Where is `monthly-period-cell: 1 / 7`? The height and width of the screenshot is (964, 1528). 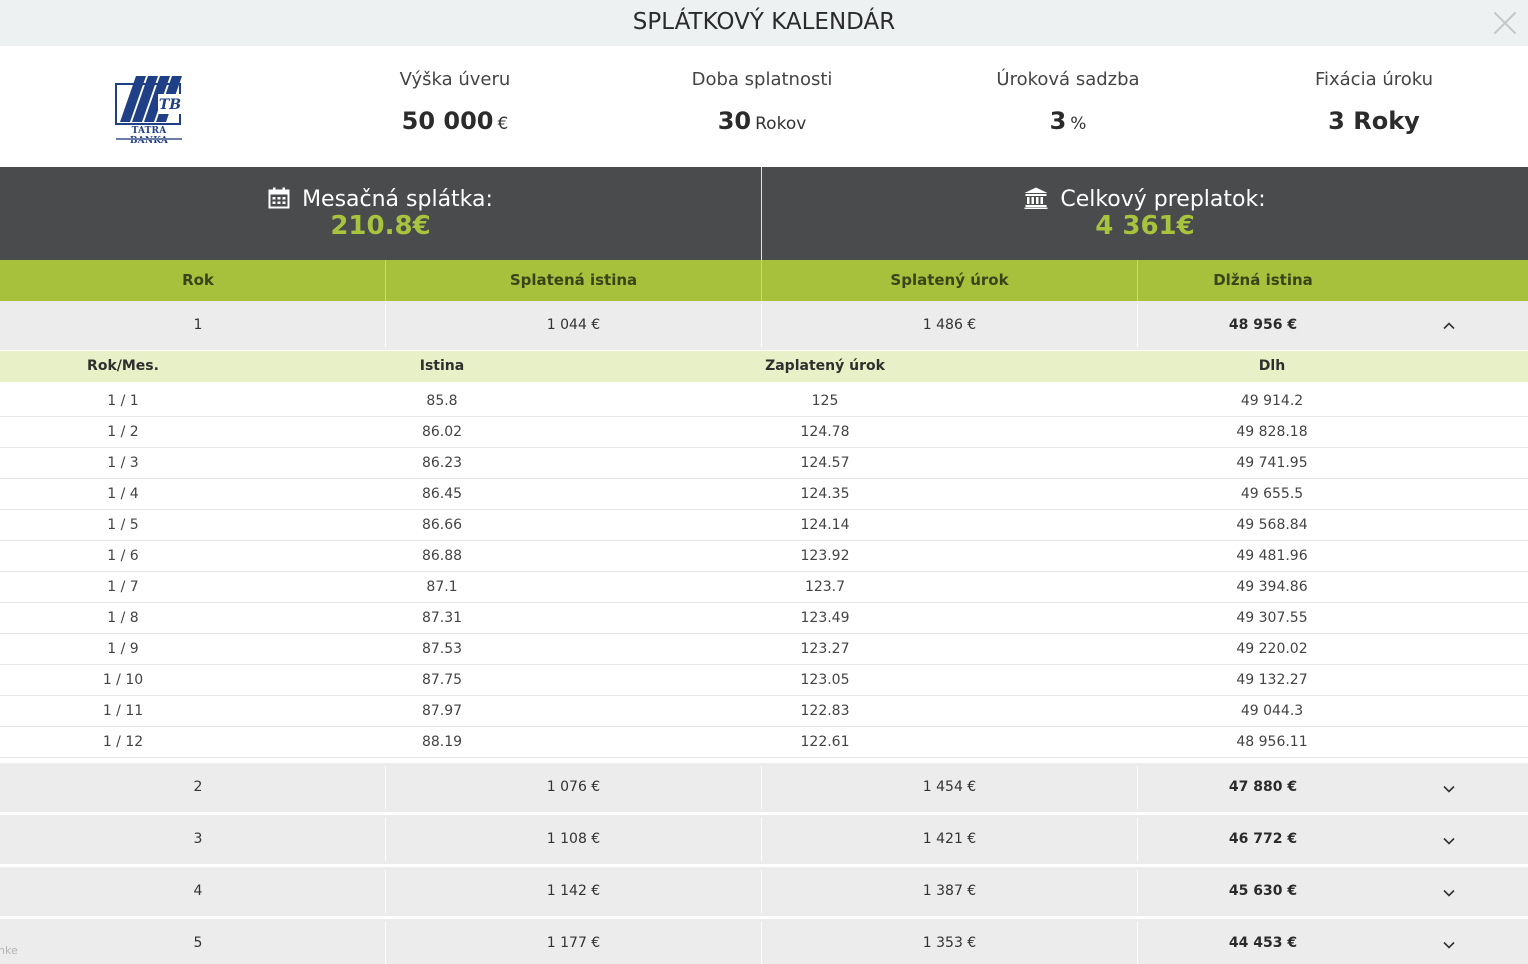
monthly-period-cell: 1 / 7 is located at coordinates (123, 587).